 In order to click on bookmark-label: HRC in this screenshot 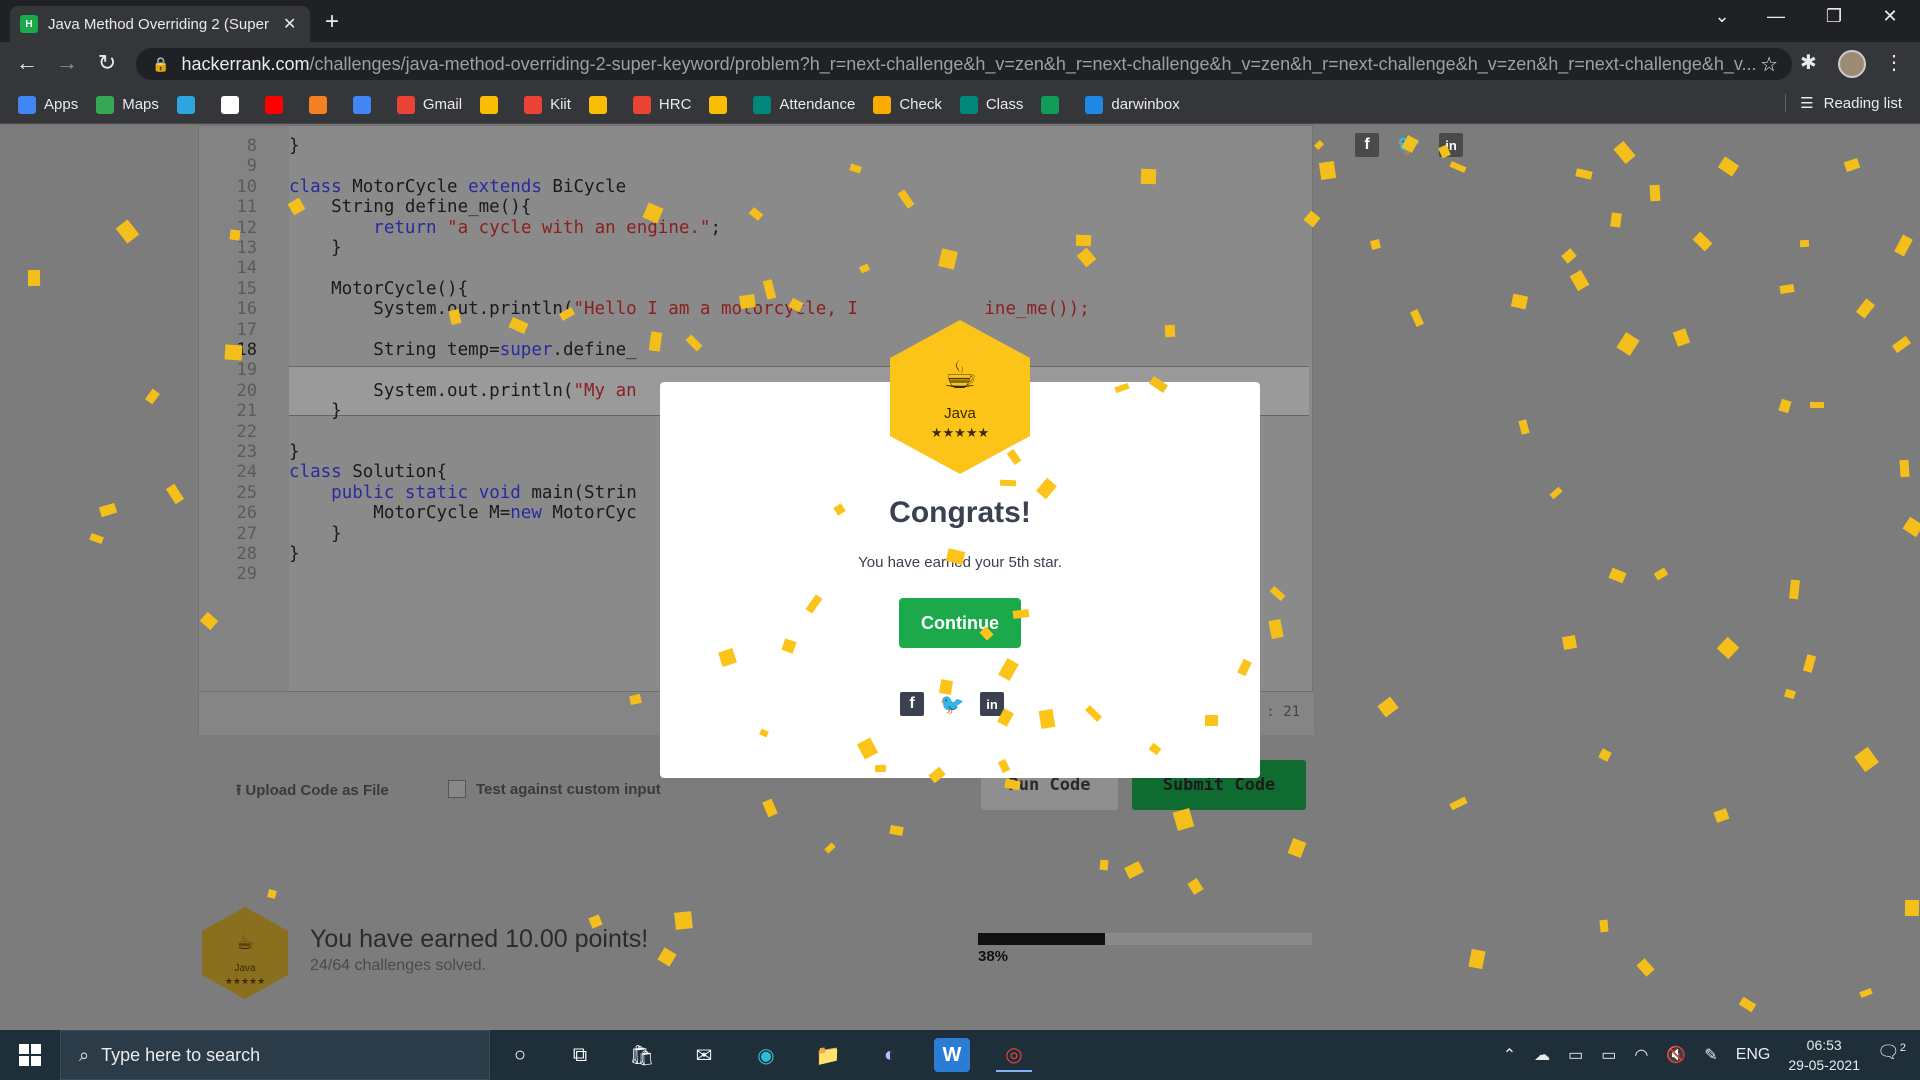, I will do `click(675, 104)`.